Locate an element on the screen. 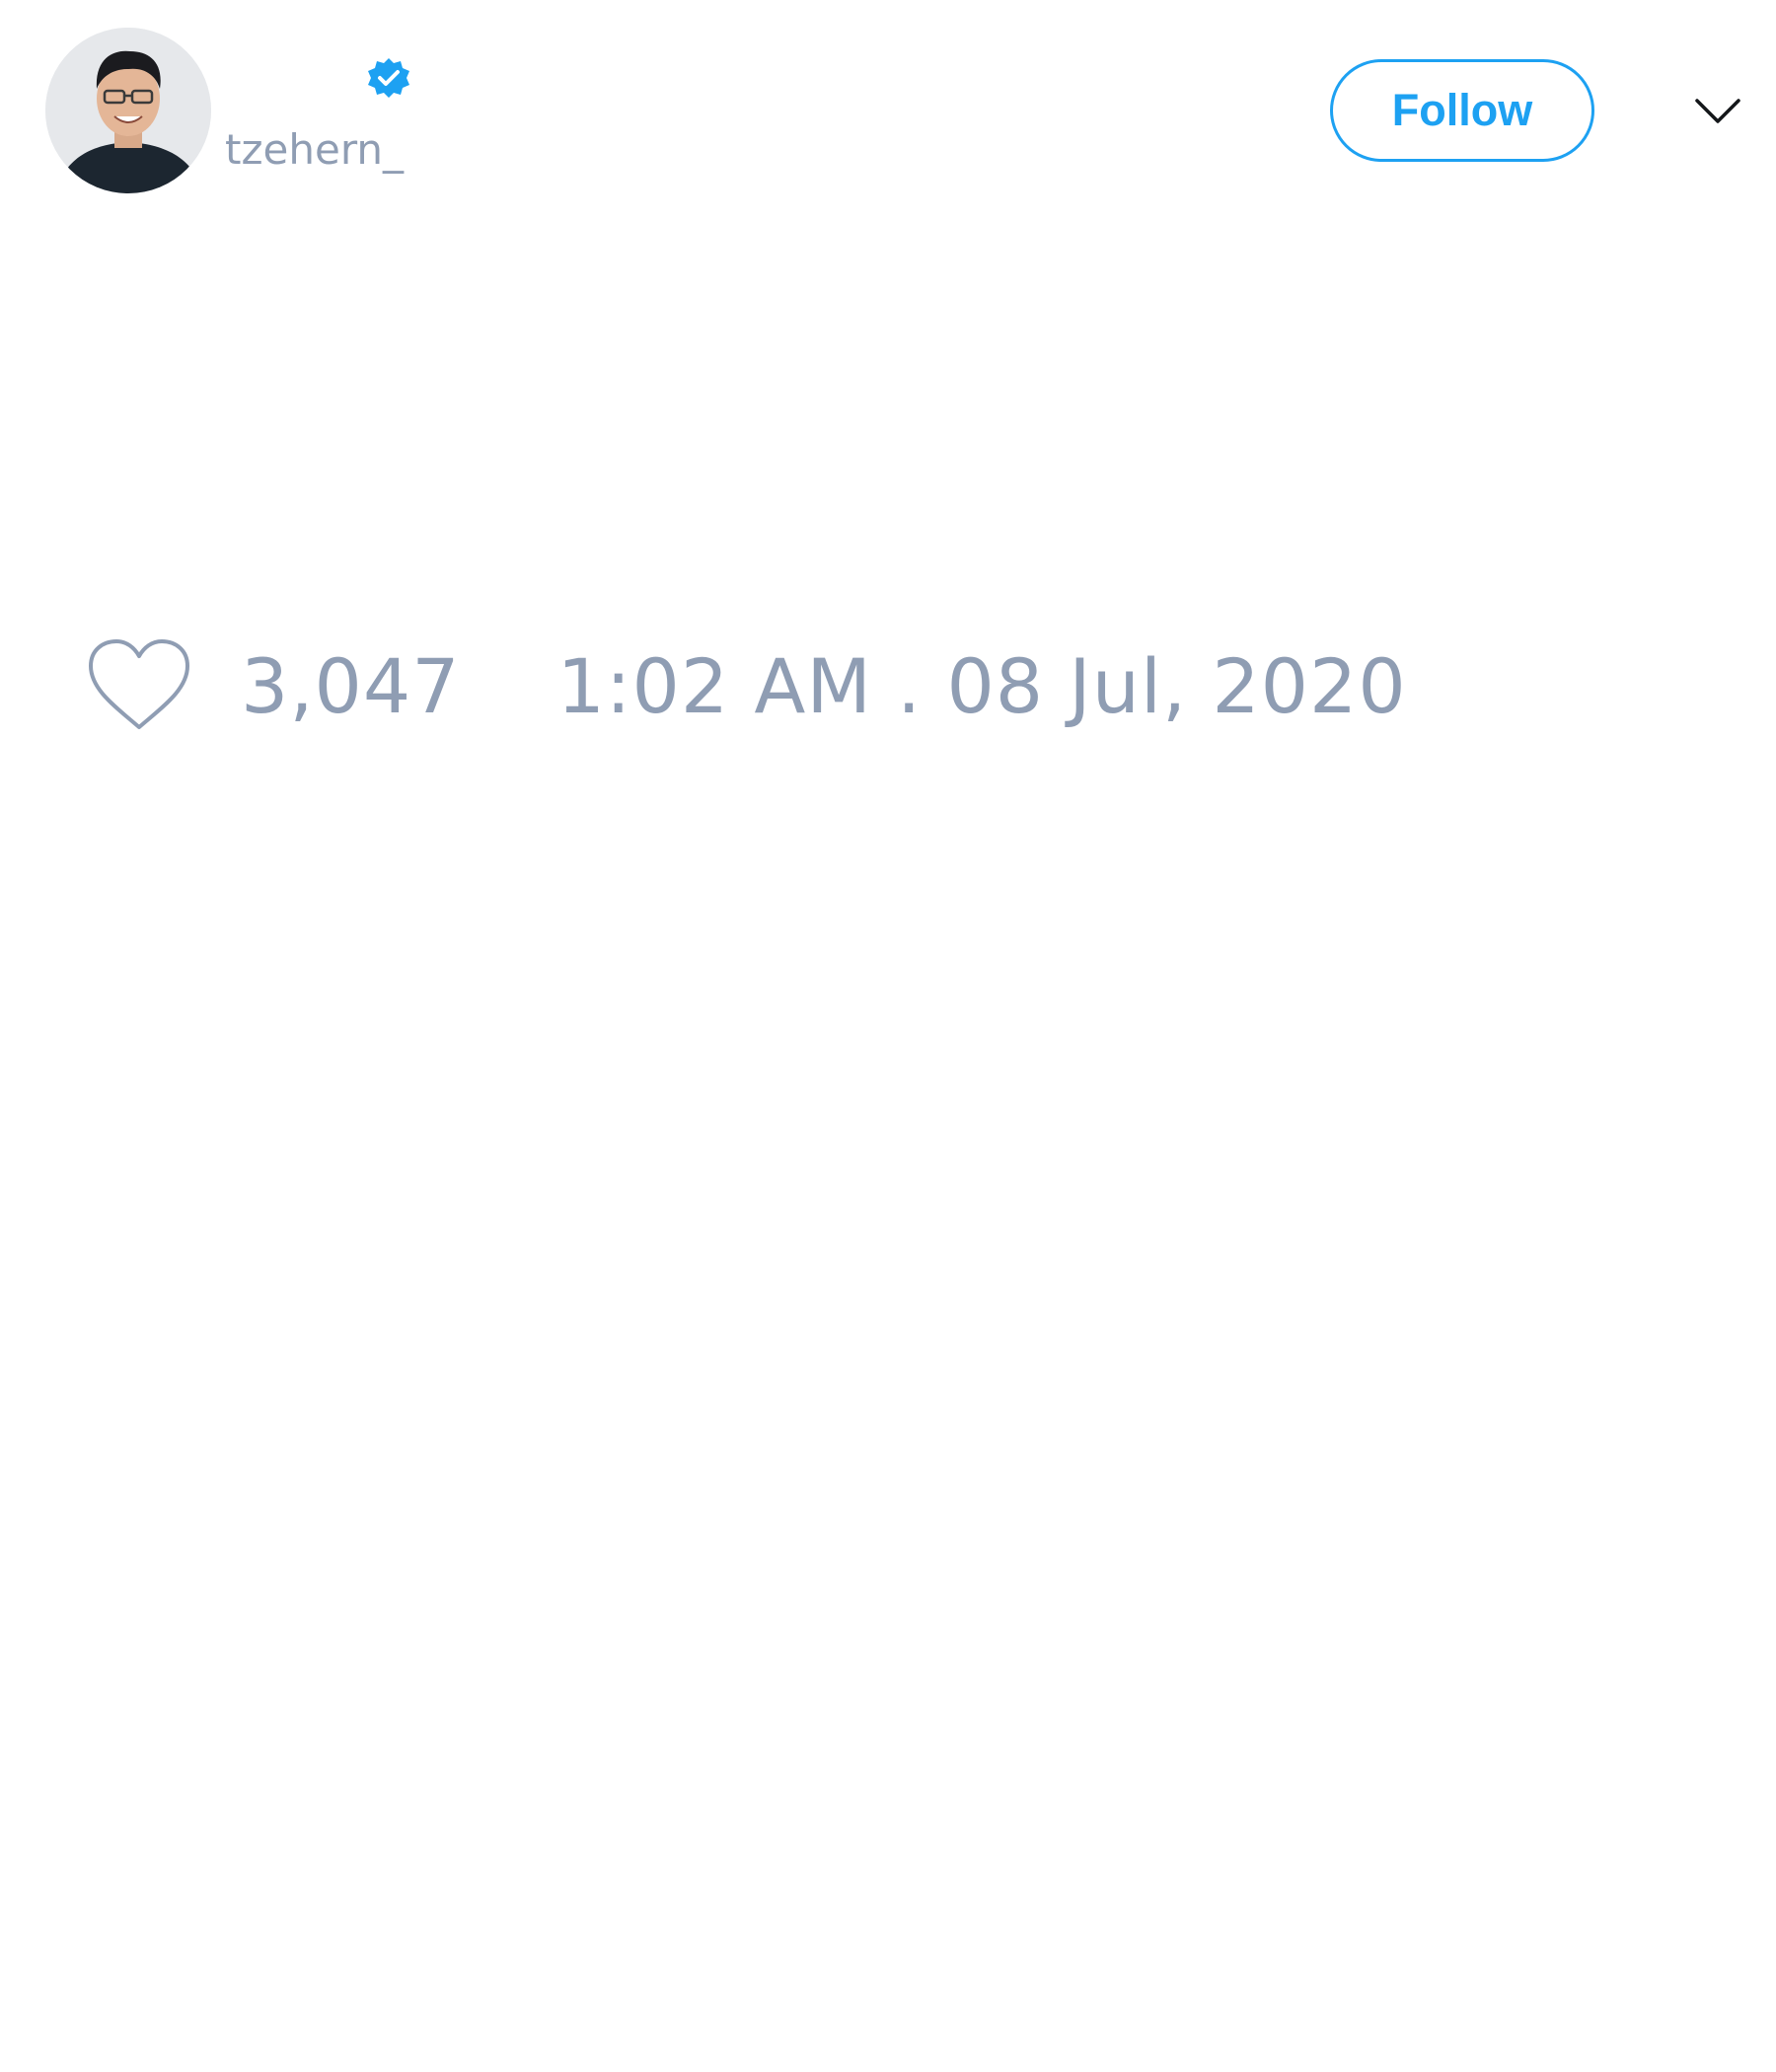  tweet-header: tzehern_ Follow is located at coordinates (888, 104).